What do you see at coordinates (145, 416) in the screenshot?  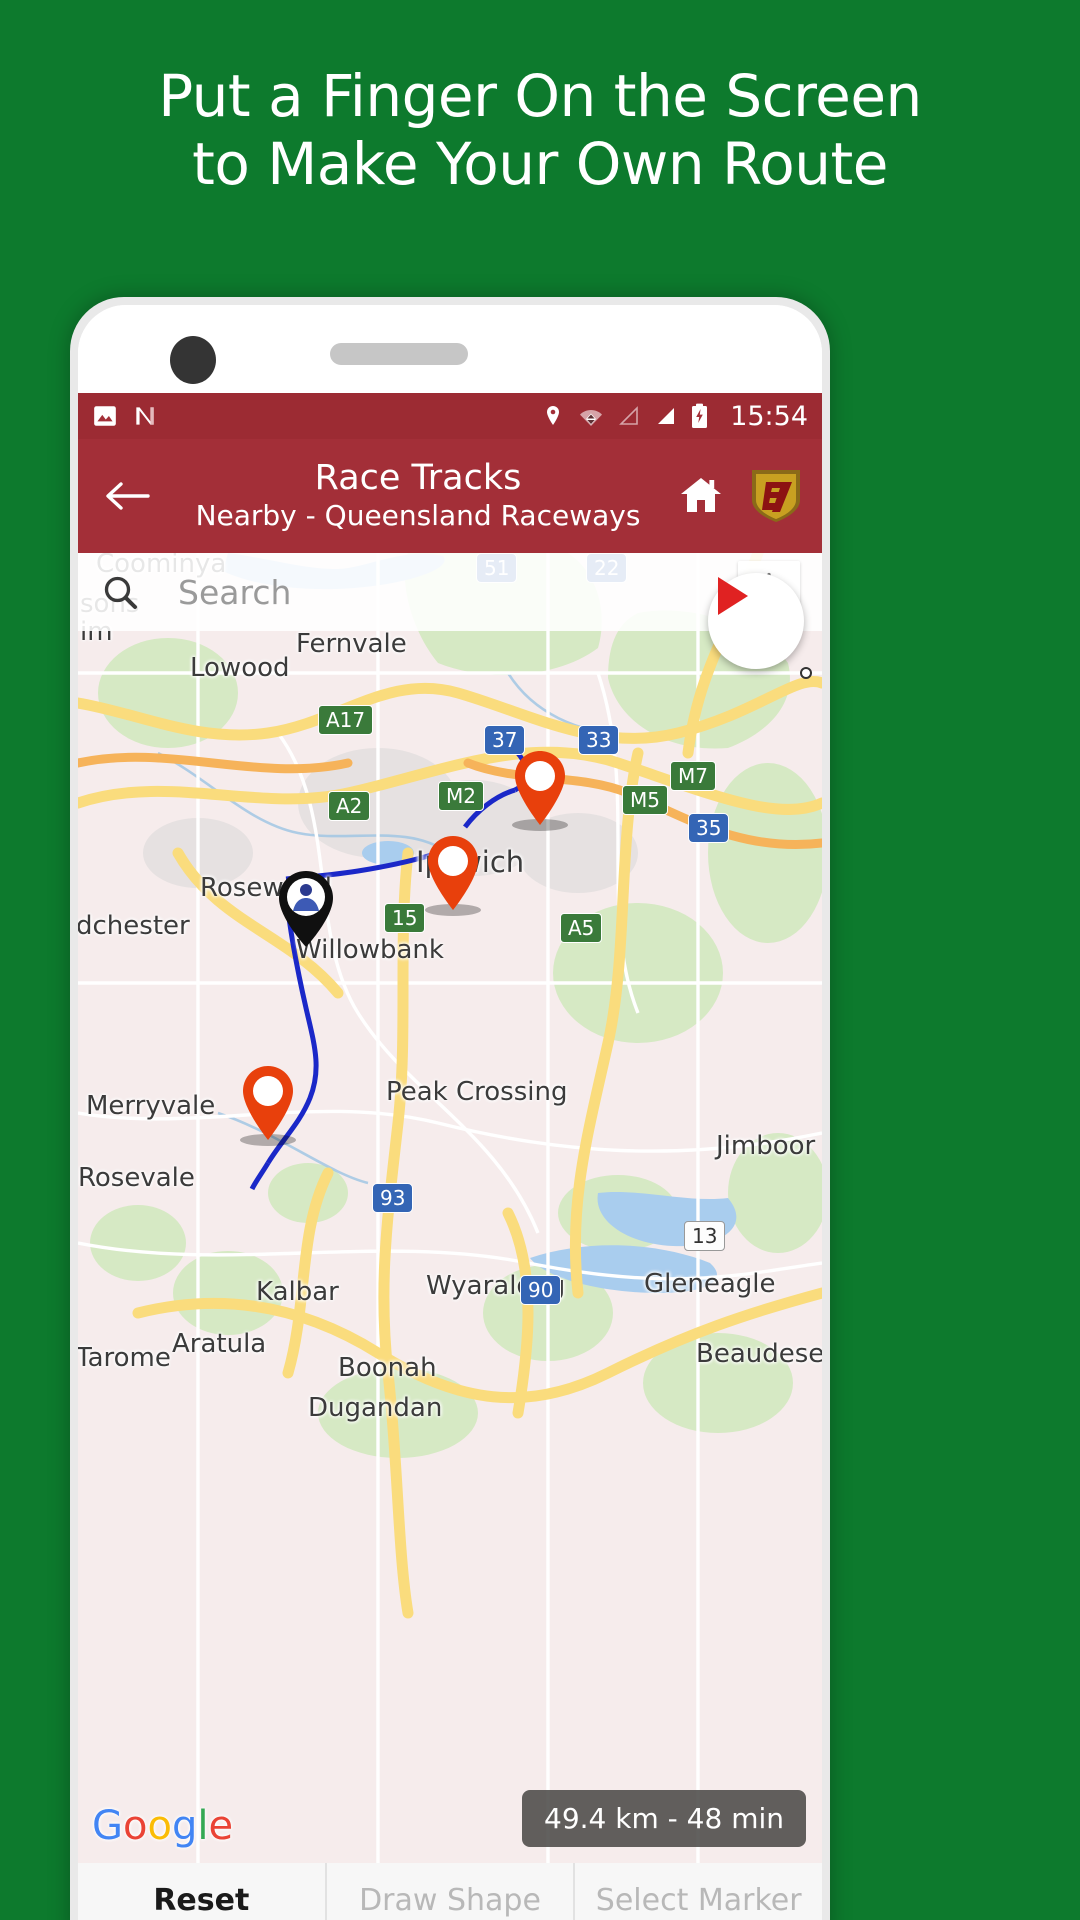 I see `nova-launcher-icon` at bounding box center [145, 416].